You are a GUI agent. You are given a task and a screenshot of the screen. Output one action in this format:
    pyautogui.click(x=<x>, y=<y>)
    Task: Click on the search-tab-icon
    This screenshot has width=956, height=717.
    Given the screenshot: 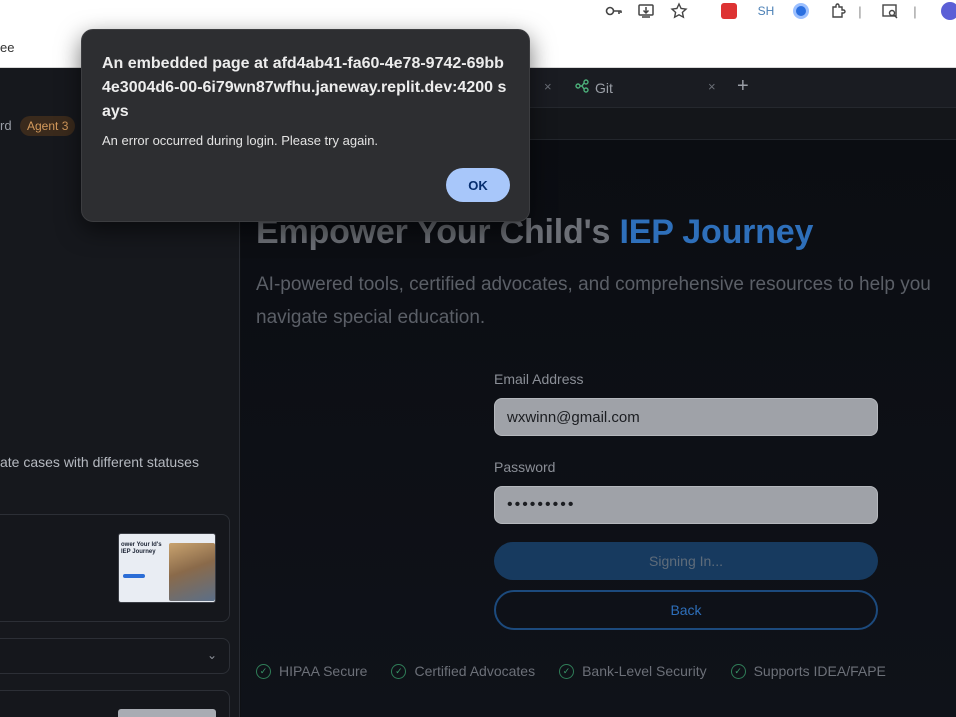 What is the action you would take?
    pyautogui.click(x=890, y=11)
    